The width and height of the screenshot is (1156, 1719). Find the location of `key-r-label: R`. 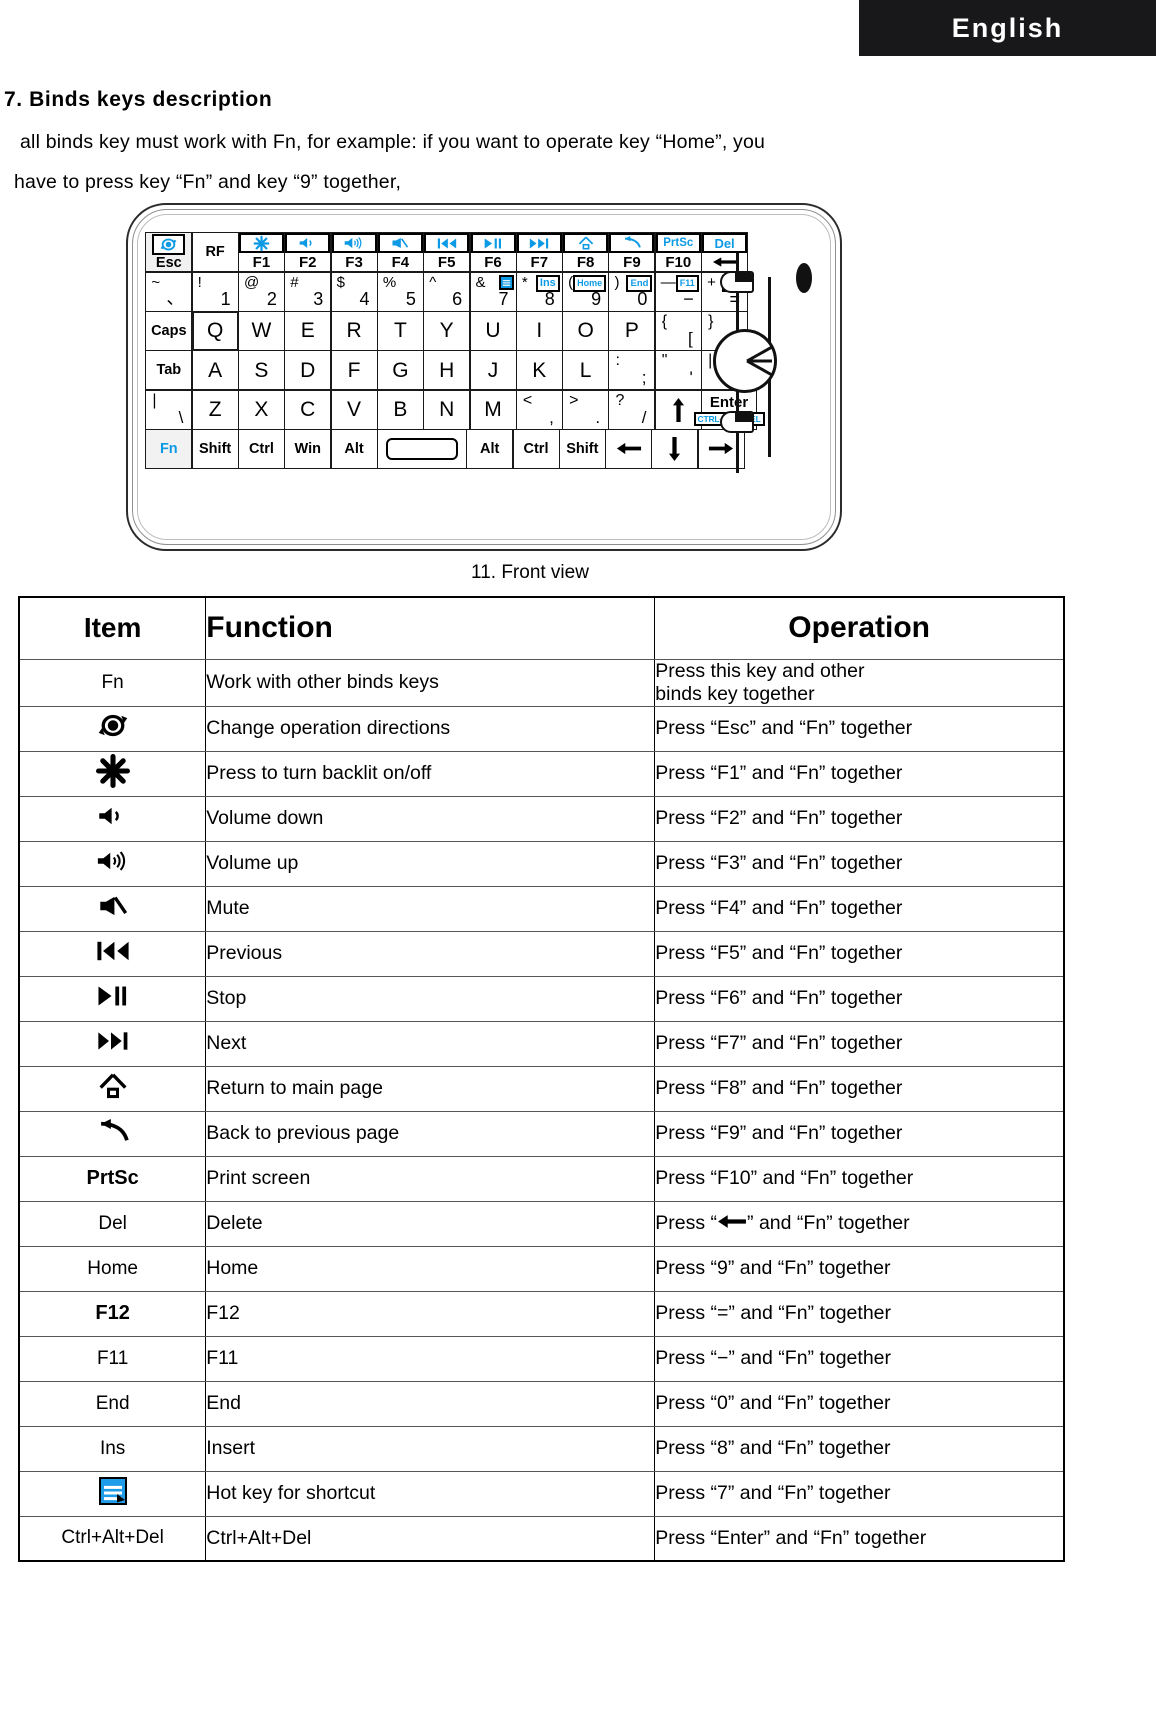

key-r-label: R is located at coordinates (354, 331).